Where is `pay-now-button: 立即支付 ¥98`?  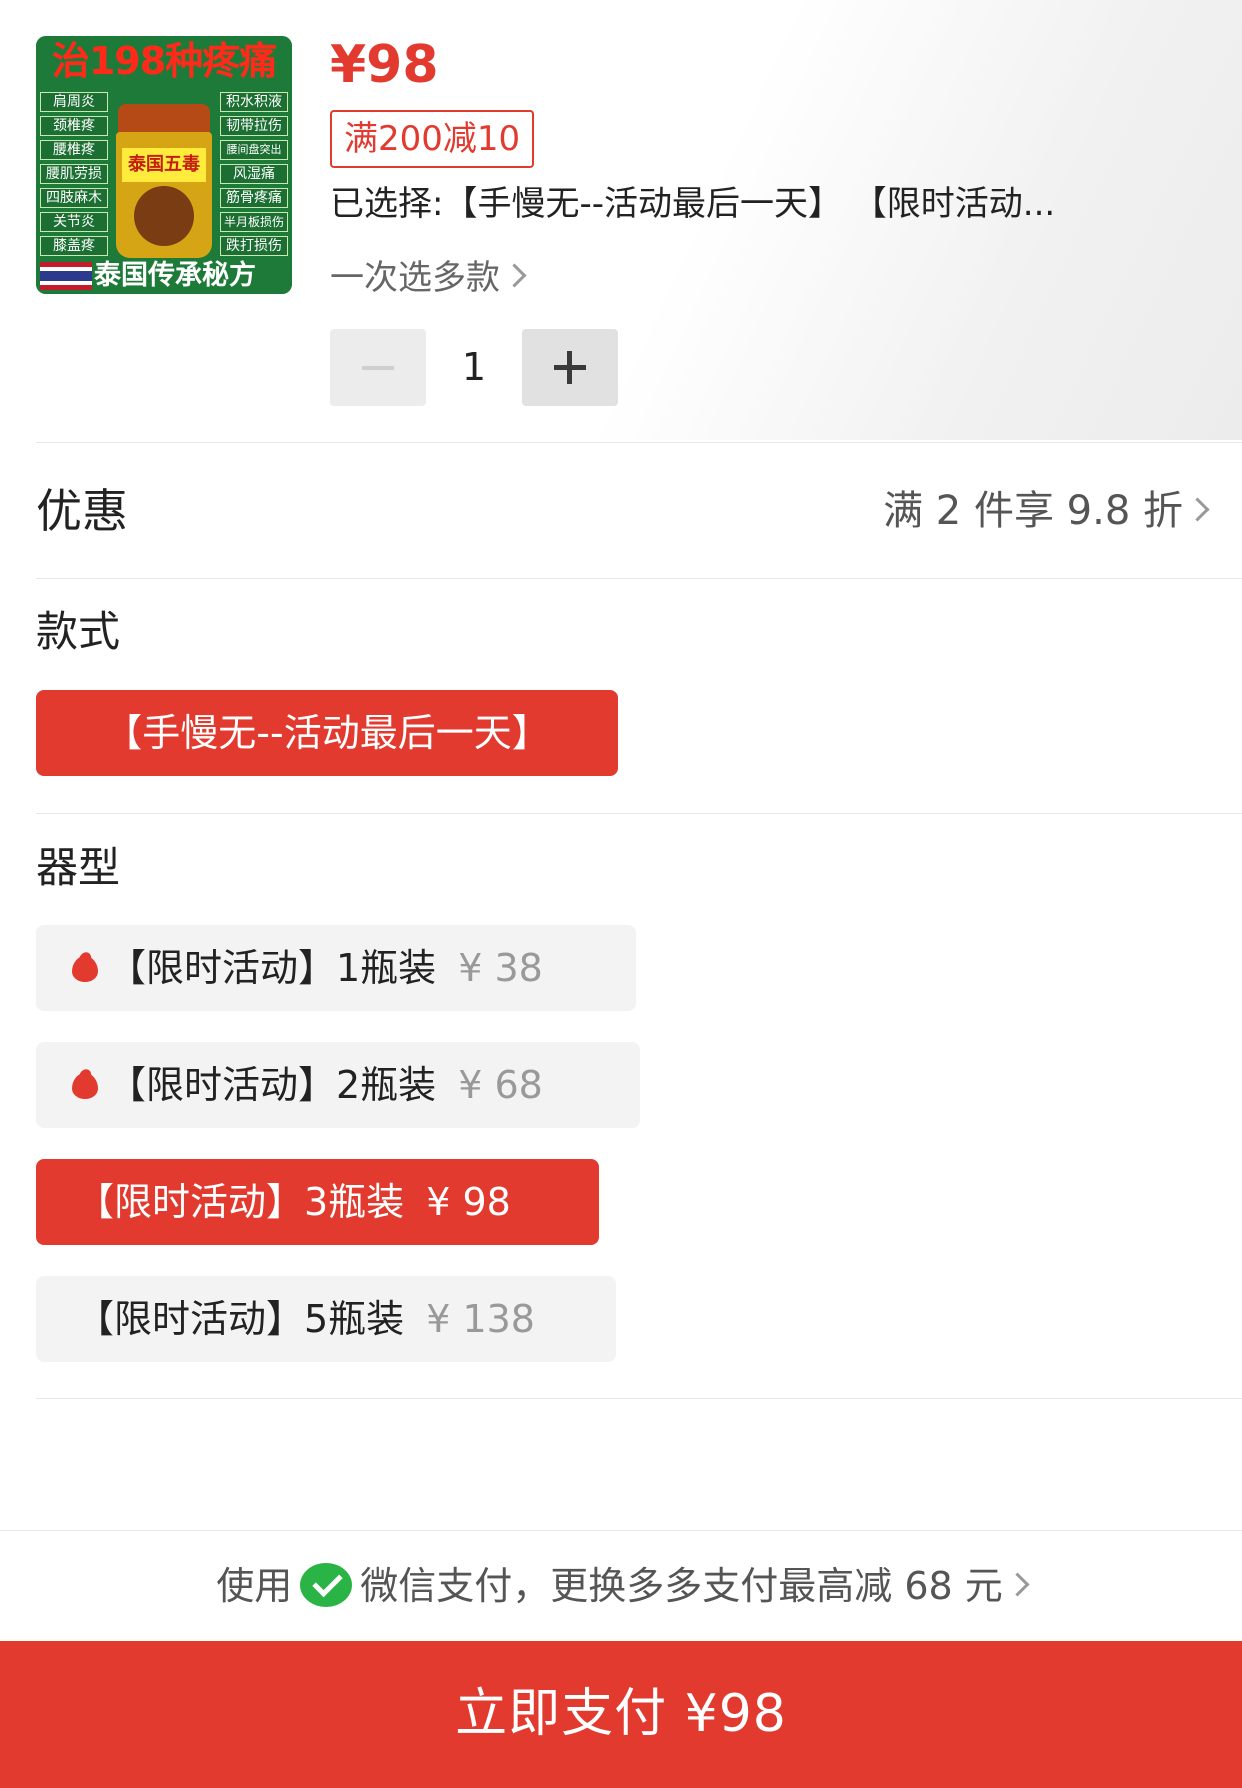 pay-now-button: 立即支付 ¥98 is located at coordinates (621, 1714).